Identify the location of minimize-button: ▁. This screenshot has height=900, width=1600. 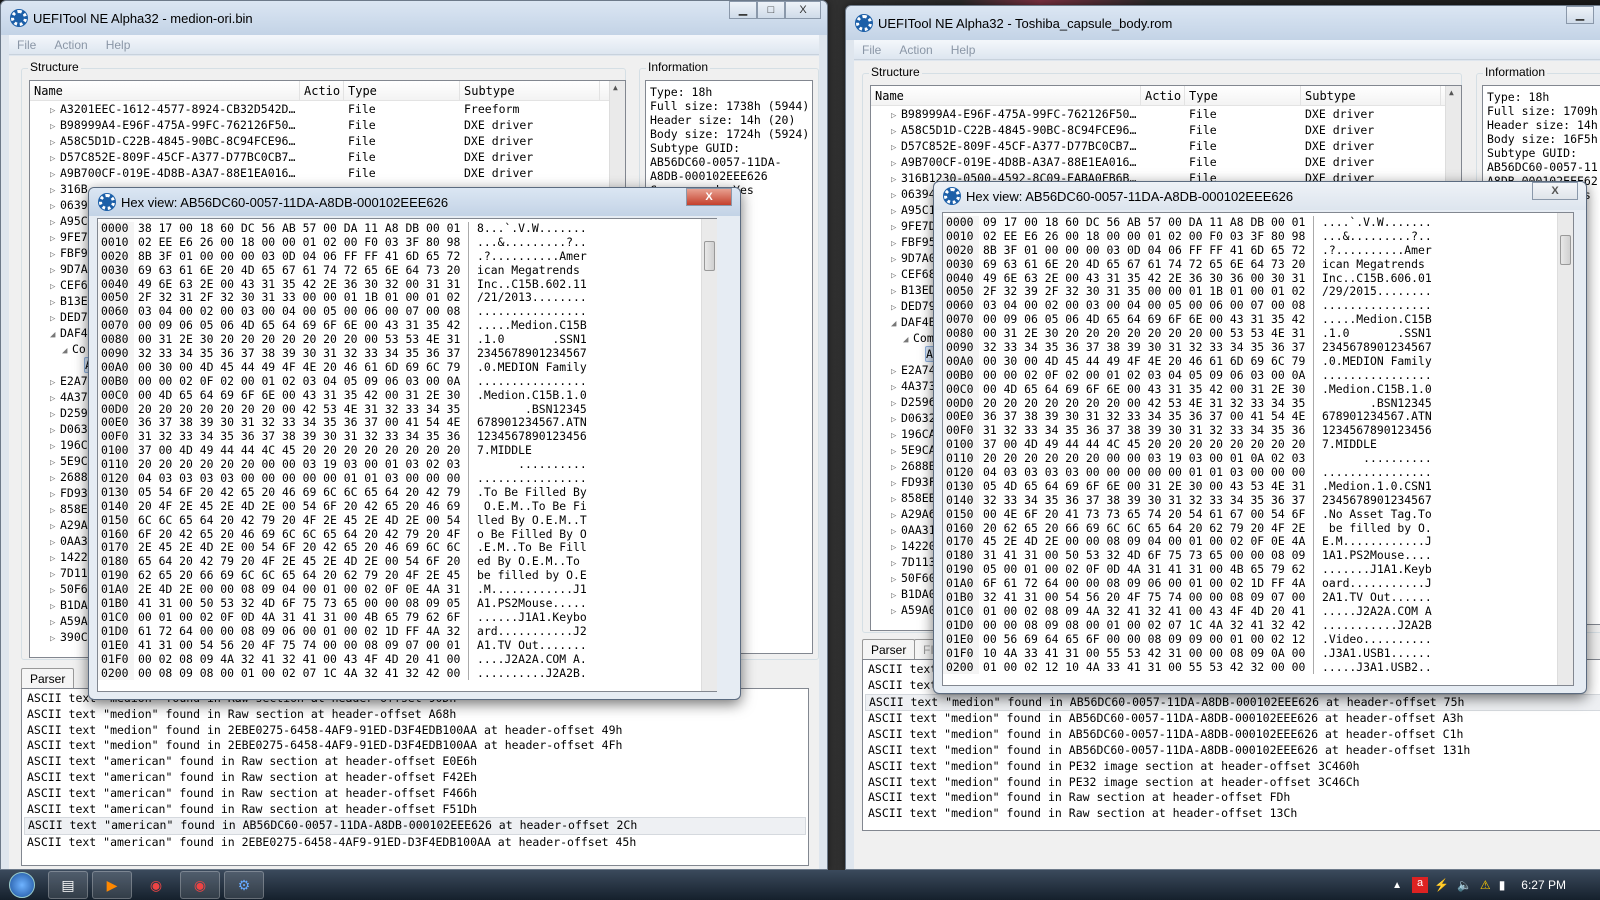
(1580, 15).